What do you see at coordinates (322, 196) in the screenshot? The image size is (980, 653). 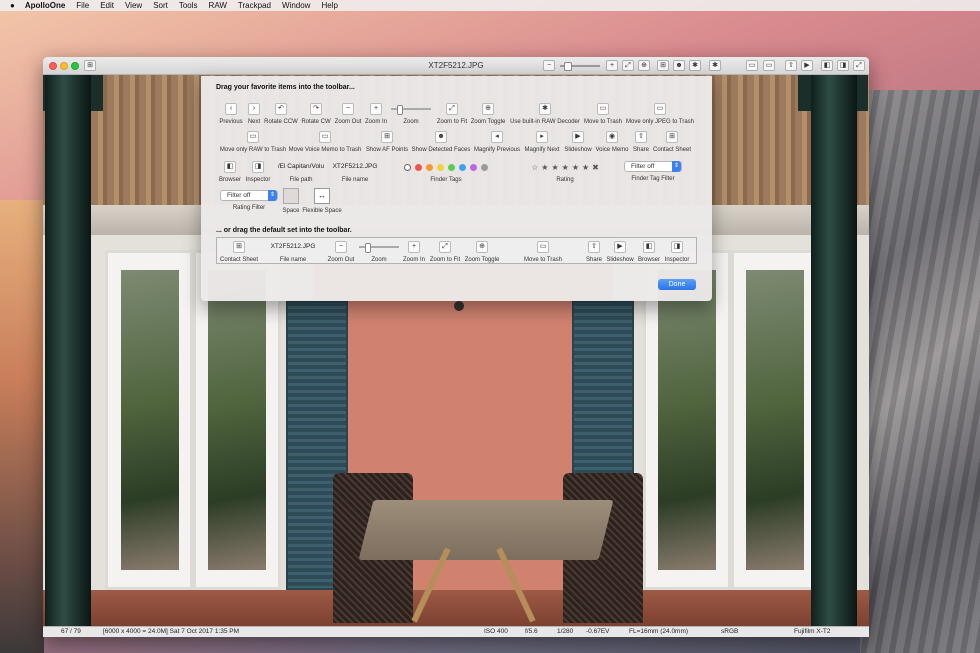 I see `flexible-space-icon: ↔` at bounding box center [322, 196].